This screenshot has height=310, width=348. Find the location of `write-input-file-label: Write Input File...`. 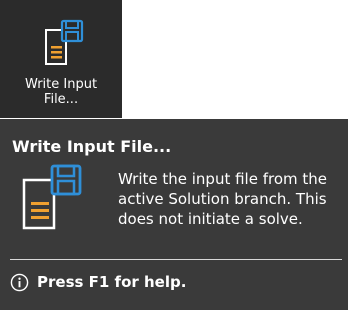

write-input-file-label: Write Input File... is located at coordinates (61, 92).